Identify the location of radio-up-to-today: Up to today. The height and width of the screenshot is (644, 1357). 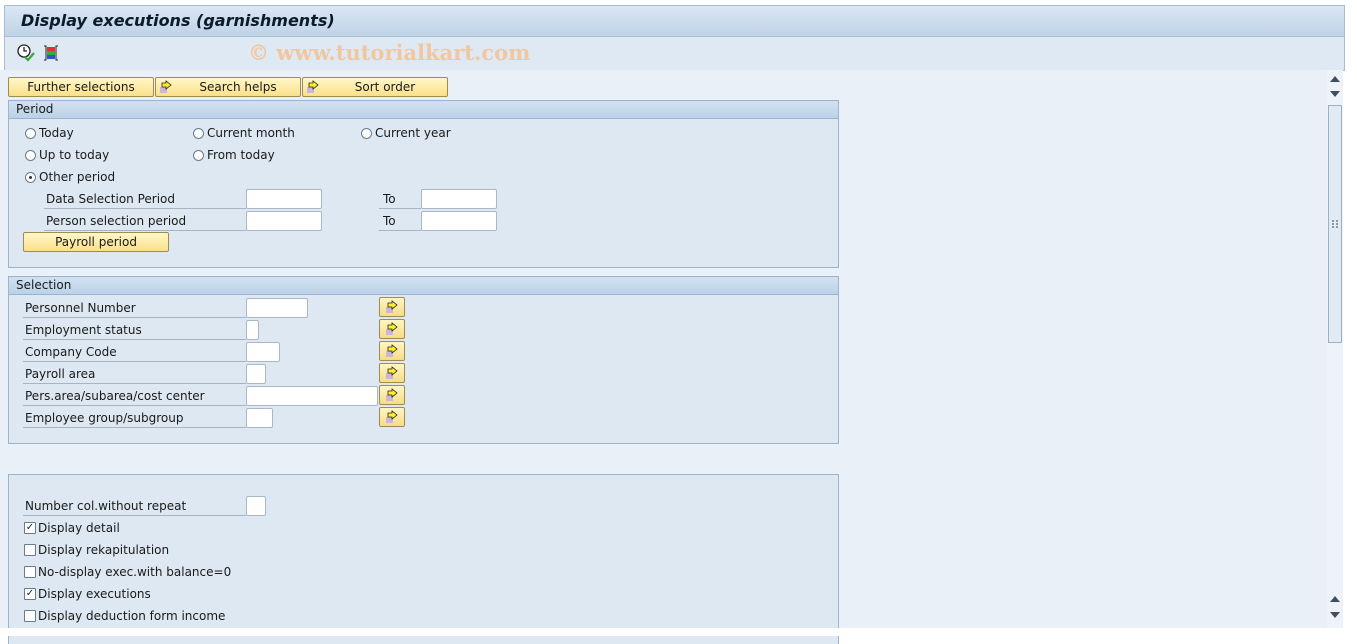
(67, 155).